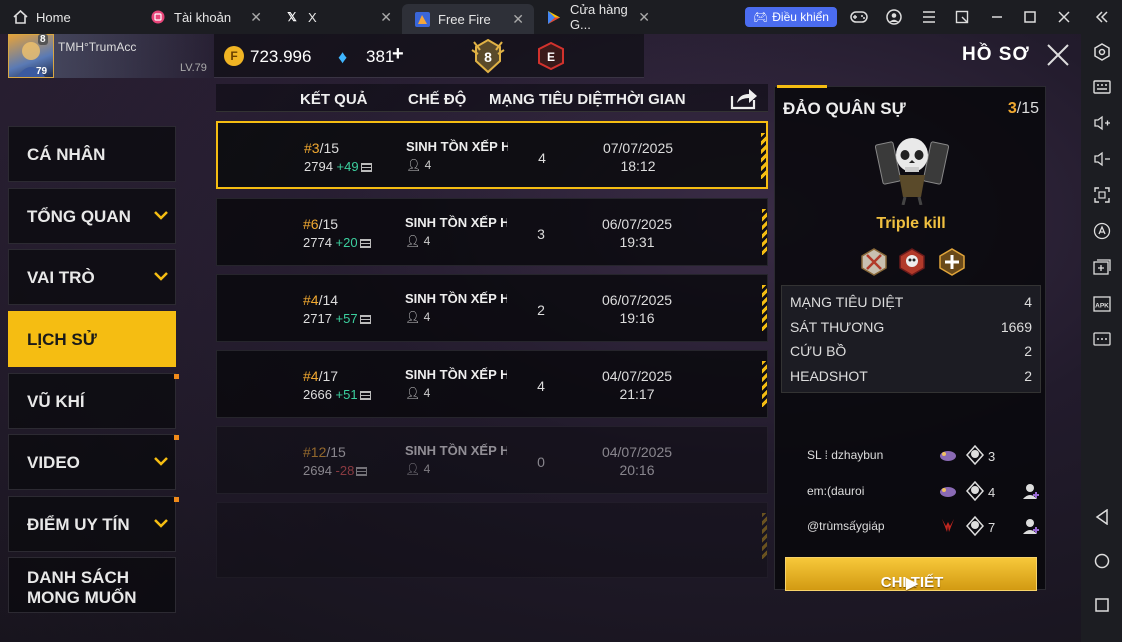 The height and width of the screenshot is (642, 1122). I want to click on match-rank: #4/14, so click(321, 300).